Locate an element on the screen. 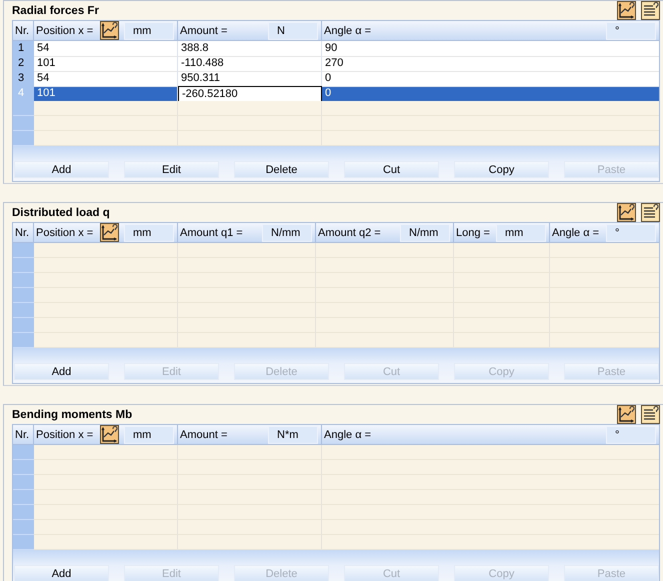  row-number: 4 is located at coordinates (23, 94).